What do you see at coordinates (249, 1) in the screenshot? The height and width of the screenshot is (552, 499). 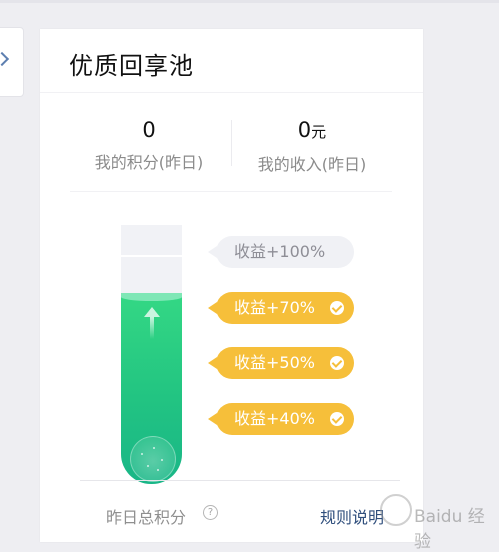 I see `top-border` at bounding box center [249, 1].